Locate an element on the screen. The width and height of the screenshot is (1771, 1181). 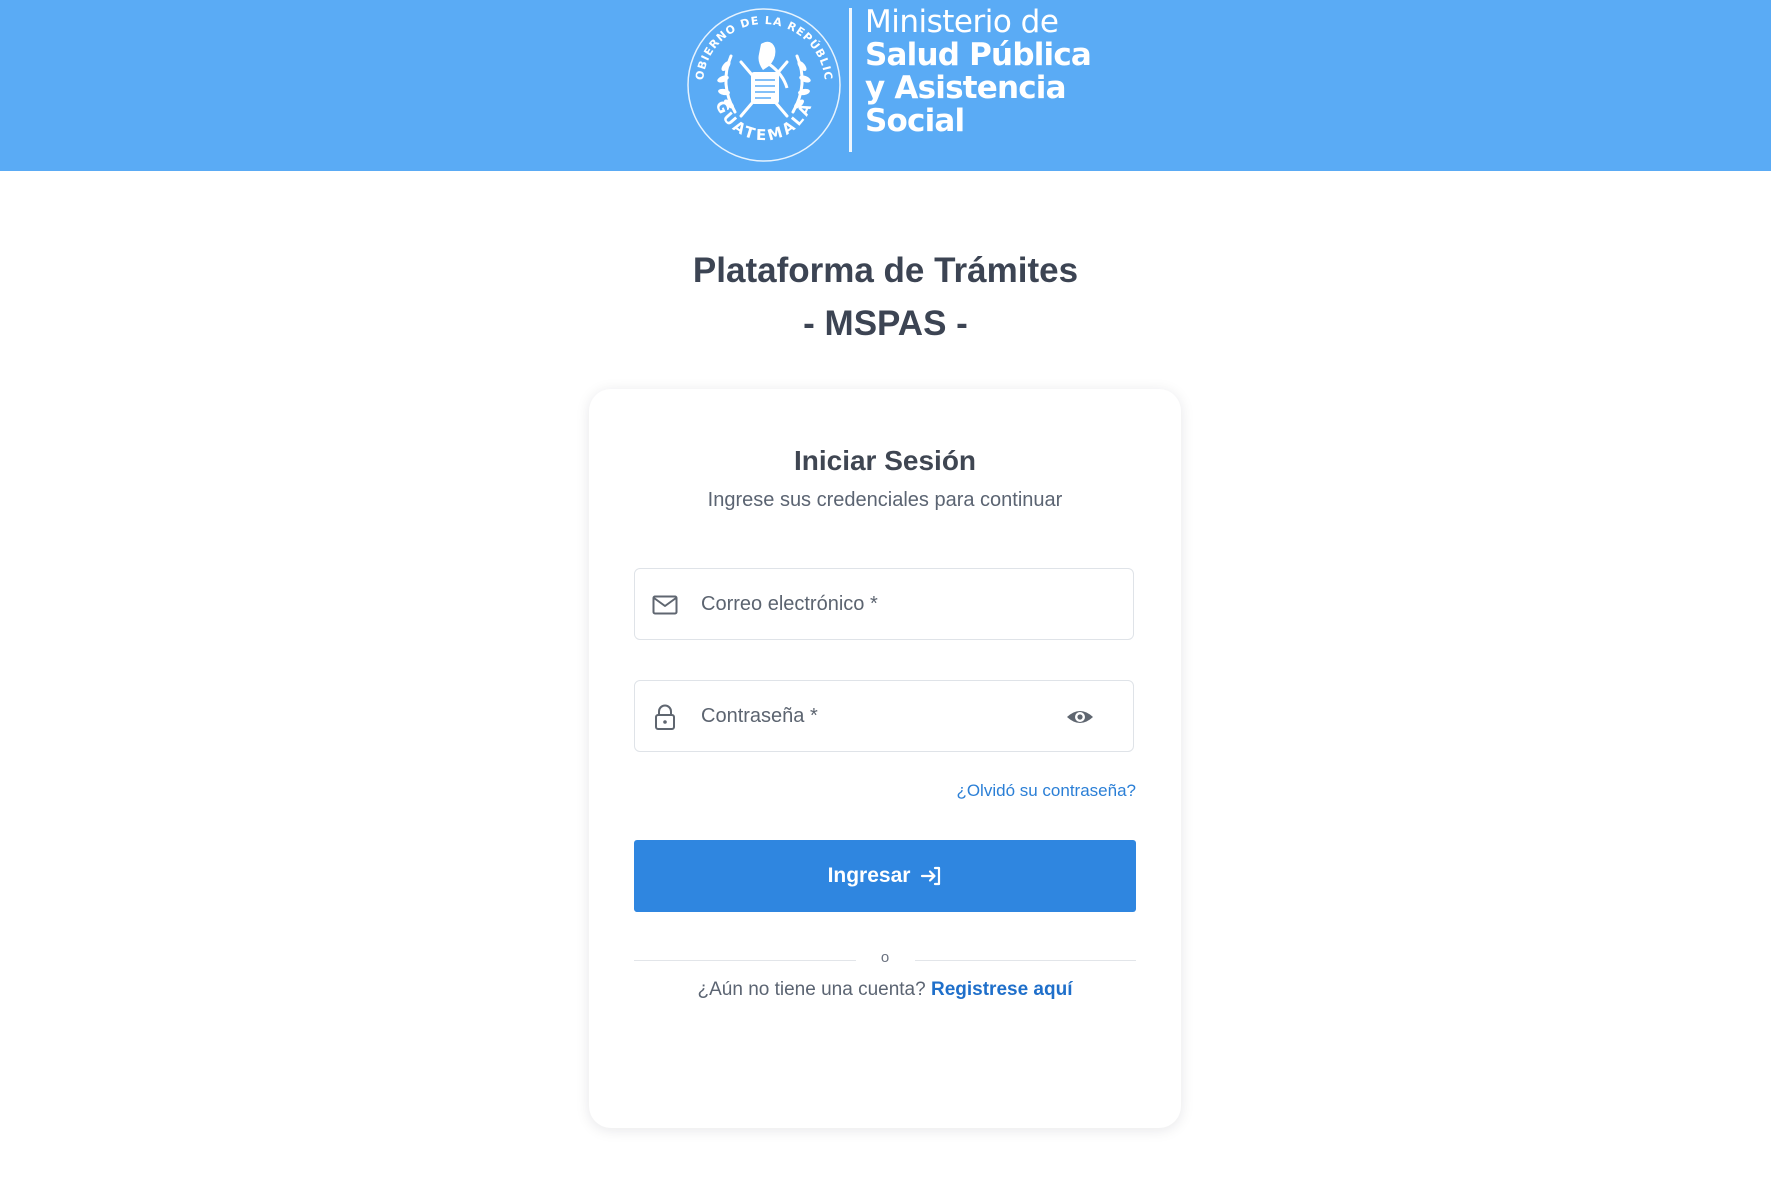
email-field is located at coordinates (884, 604).